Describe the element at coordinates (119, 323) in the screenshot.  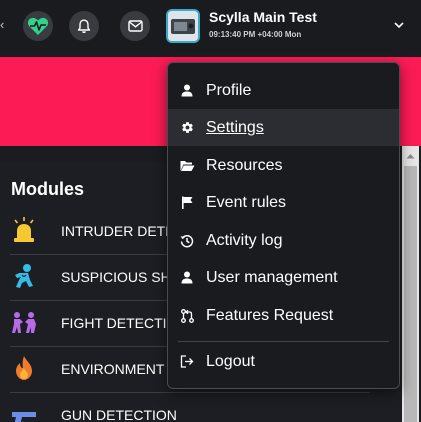
I see `module-name: FIGHT DETECTIO` at that location.